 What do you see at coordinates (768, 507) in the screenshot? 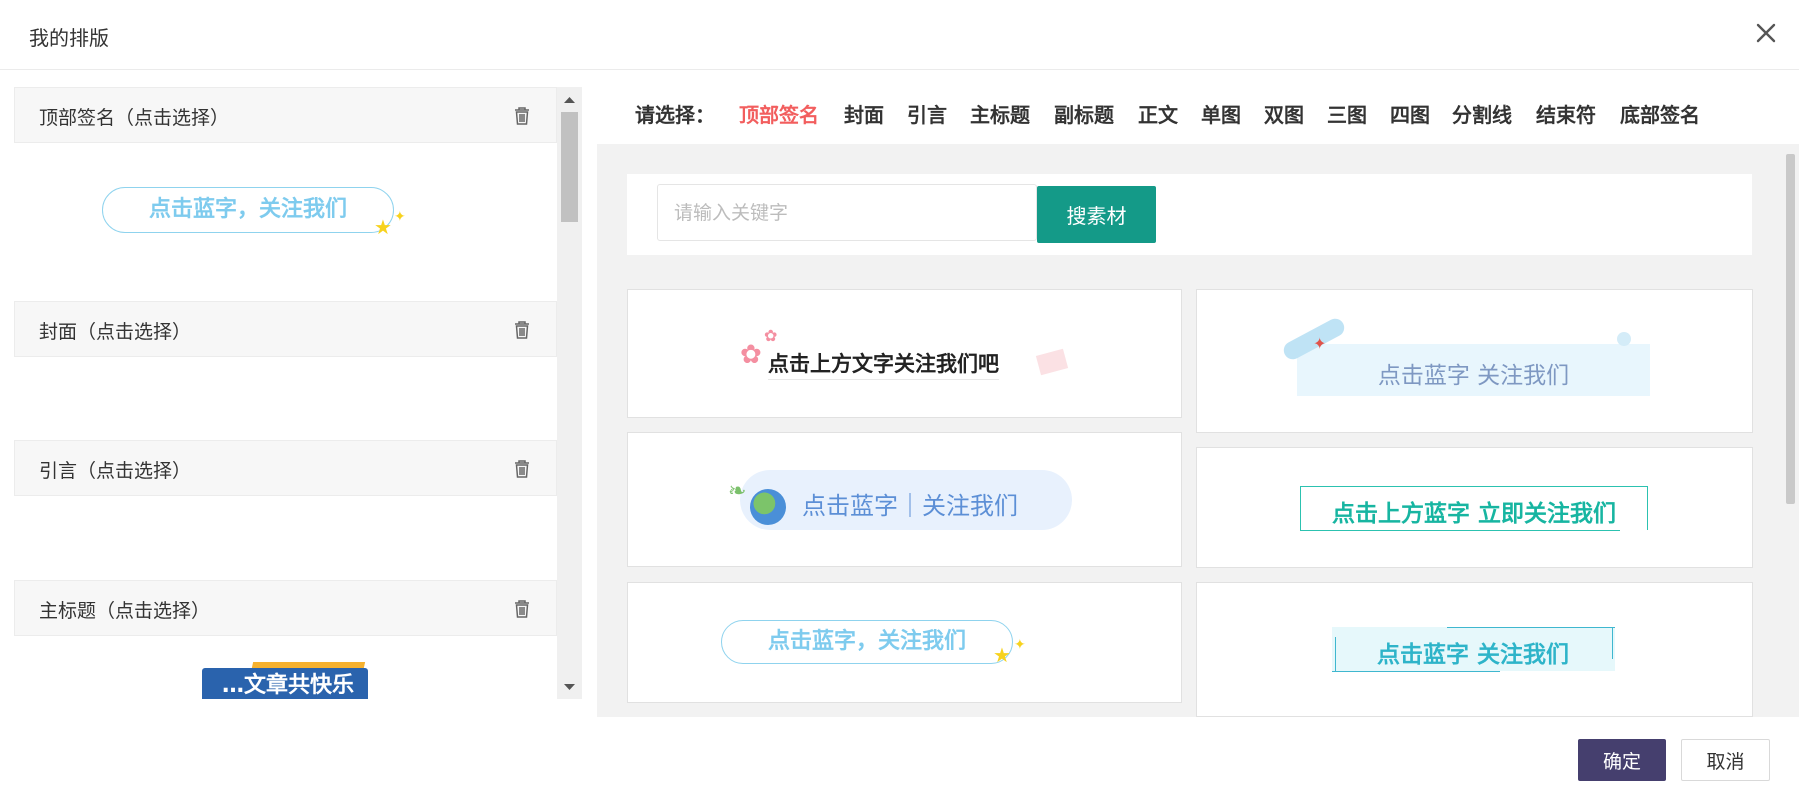
I see `globe-icon` at bounding box center [768, 507].